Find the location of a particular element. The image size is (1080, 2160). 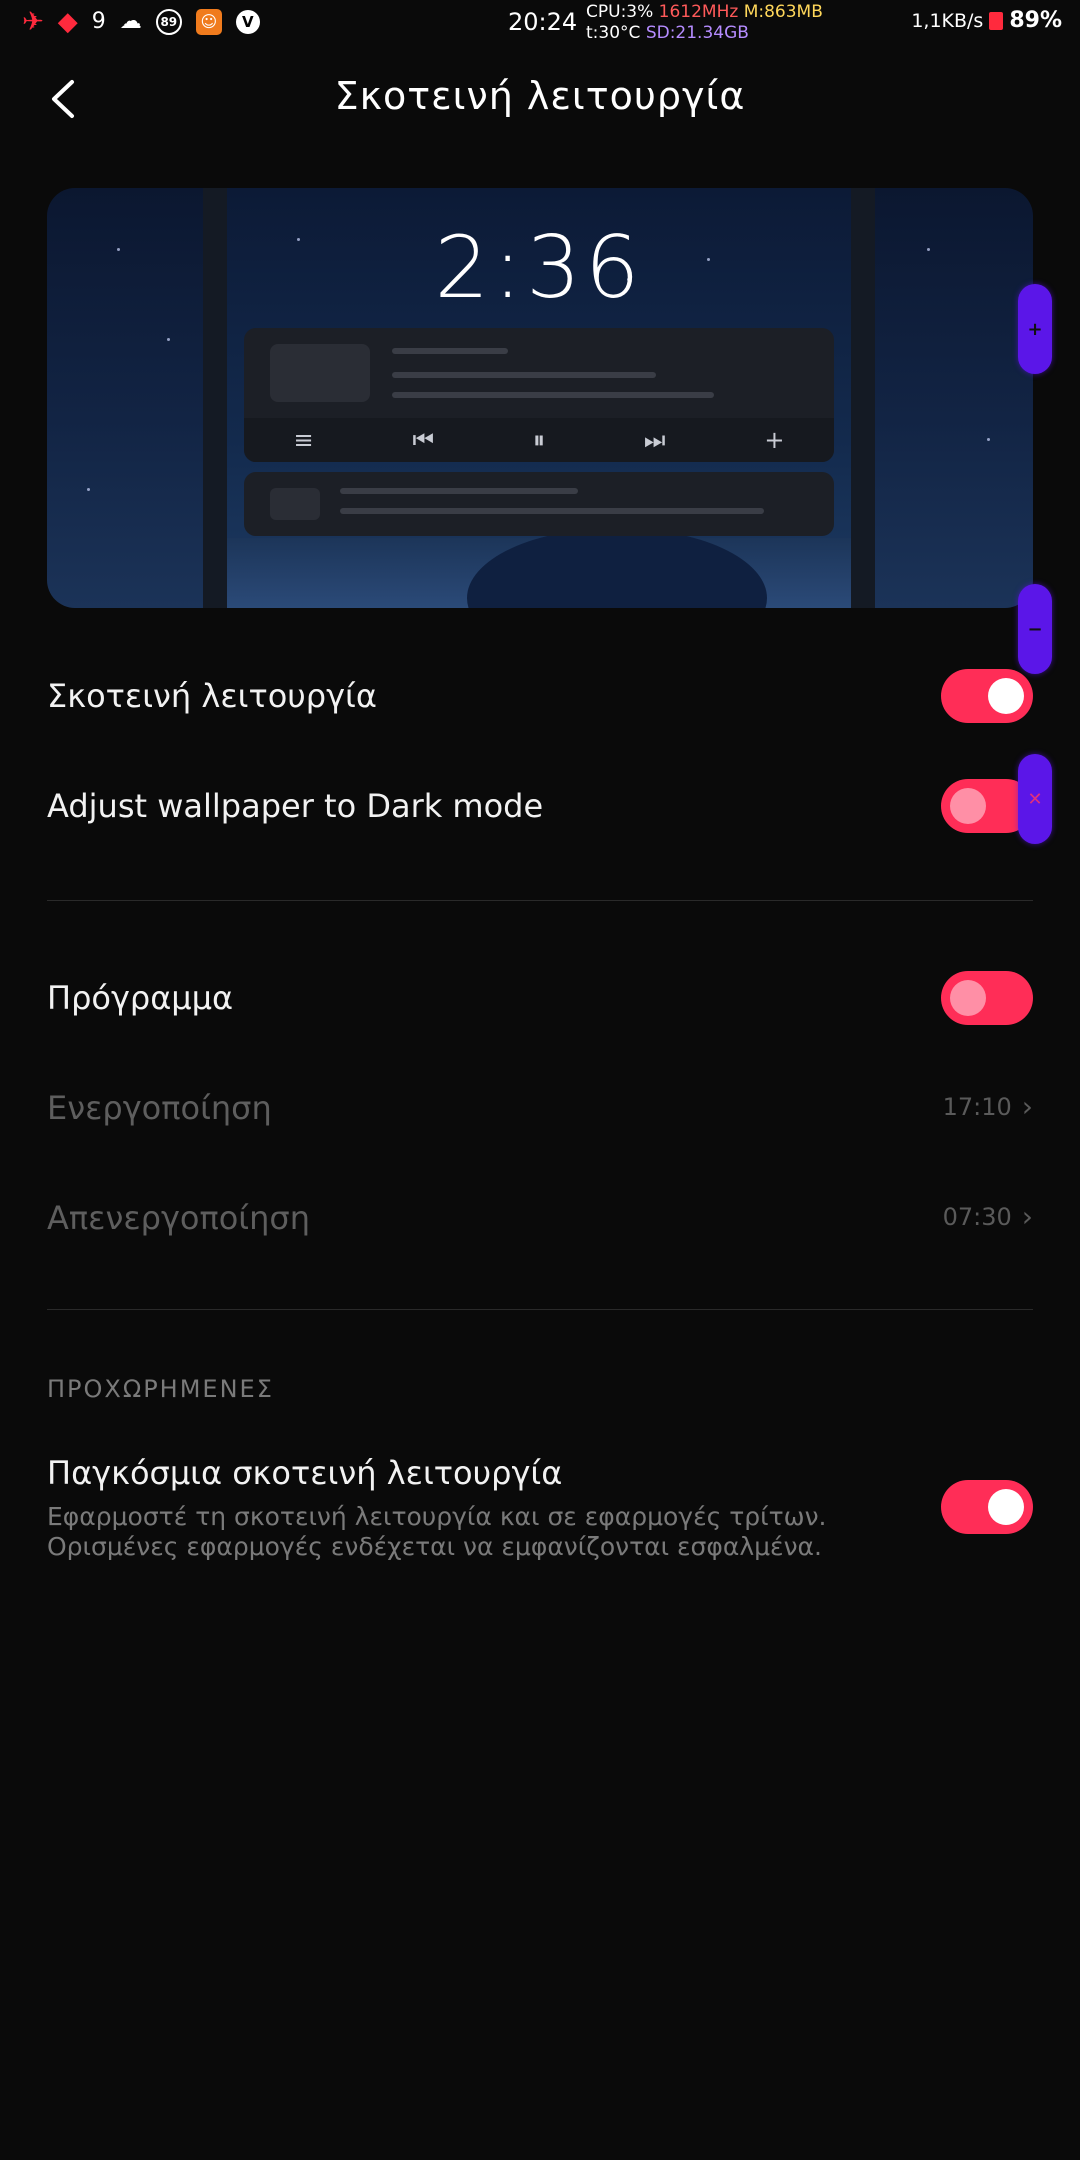

temperature: t:30°C is located at coordinates (613, 33).